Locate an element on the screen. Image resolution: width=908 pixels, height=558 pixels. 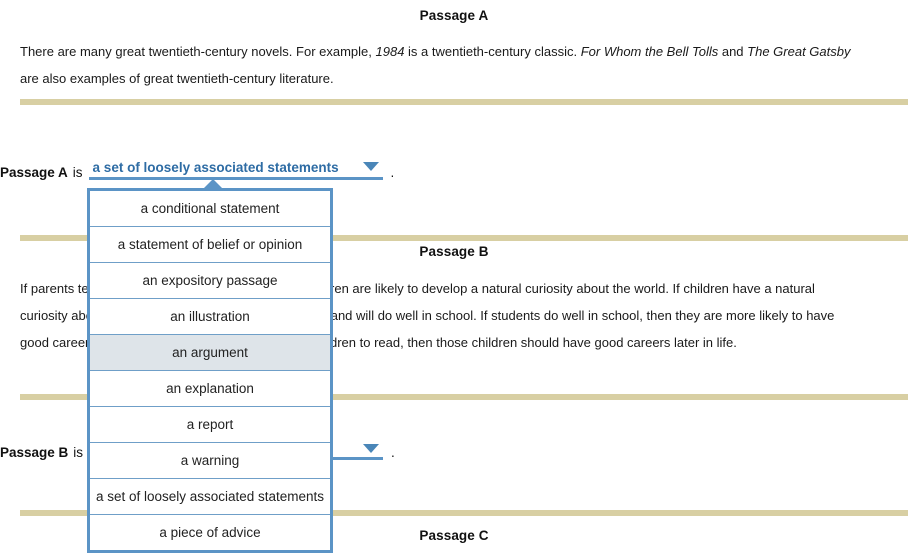
dropdown-option: a report is located at coordinates (210, 425).